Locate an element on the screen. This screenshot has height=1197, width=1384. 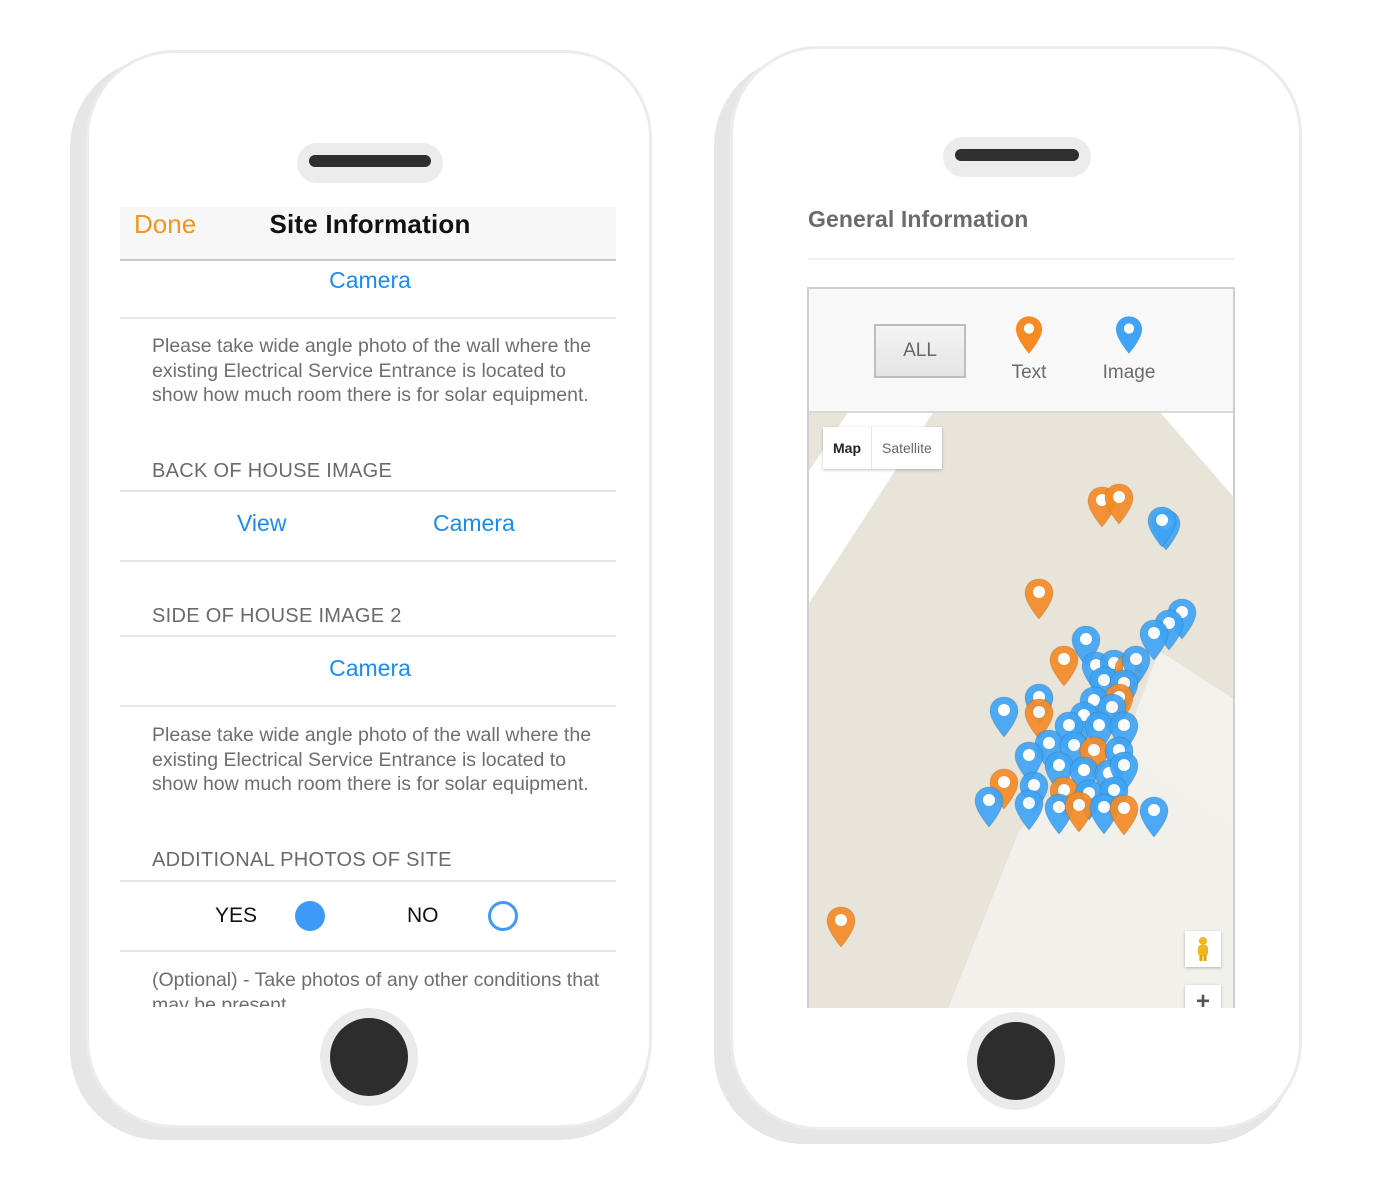
marker-filter-bar: ALL Text Image is located at coordinates (1021, 351).